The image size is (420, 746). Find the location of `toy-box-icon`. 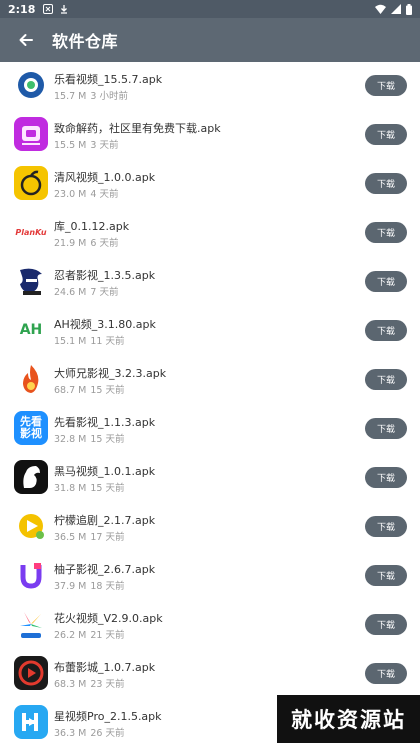

toy-box-icon is located at coordinates (31, 134).